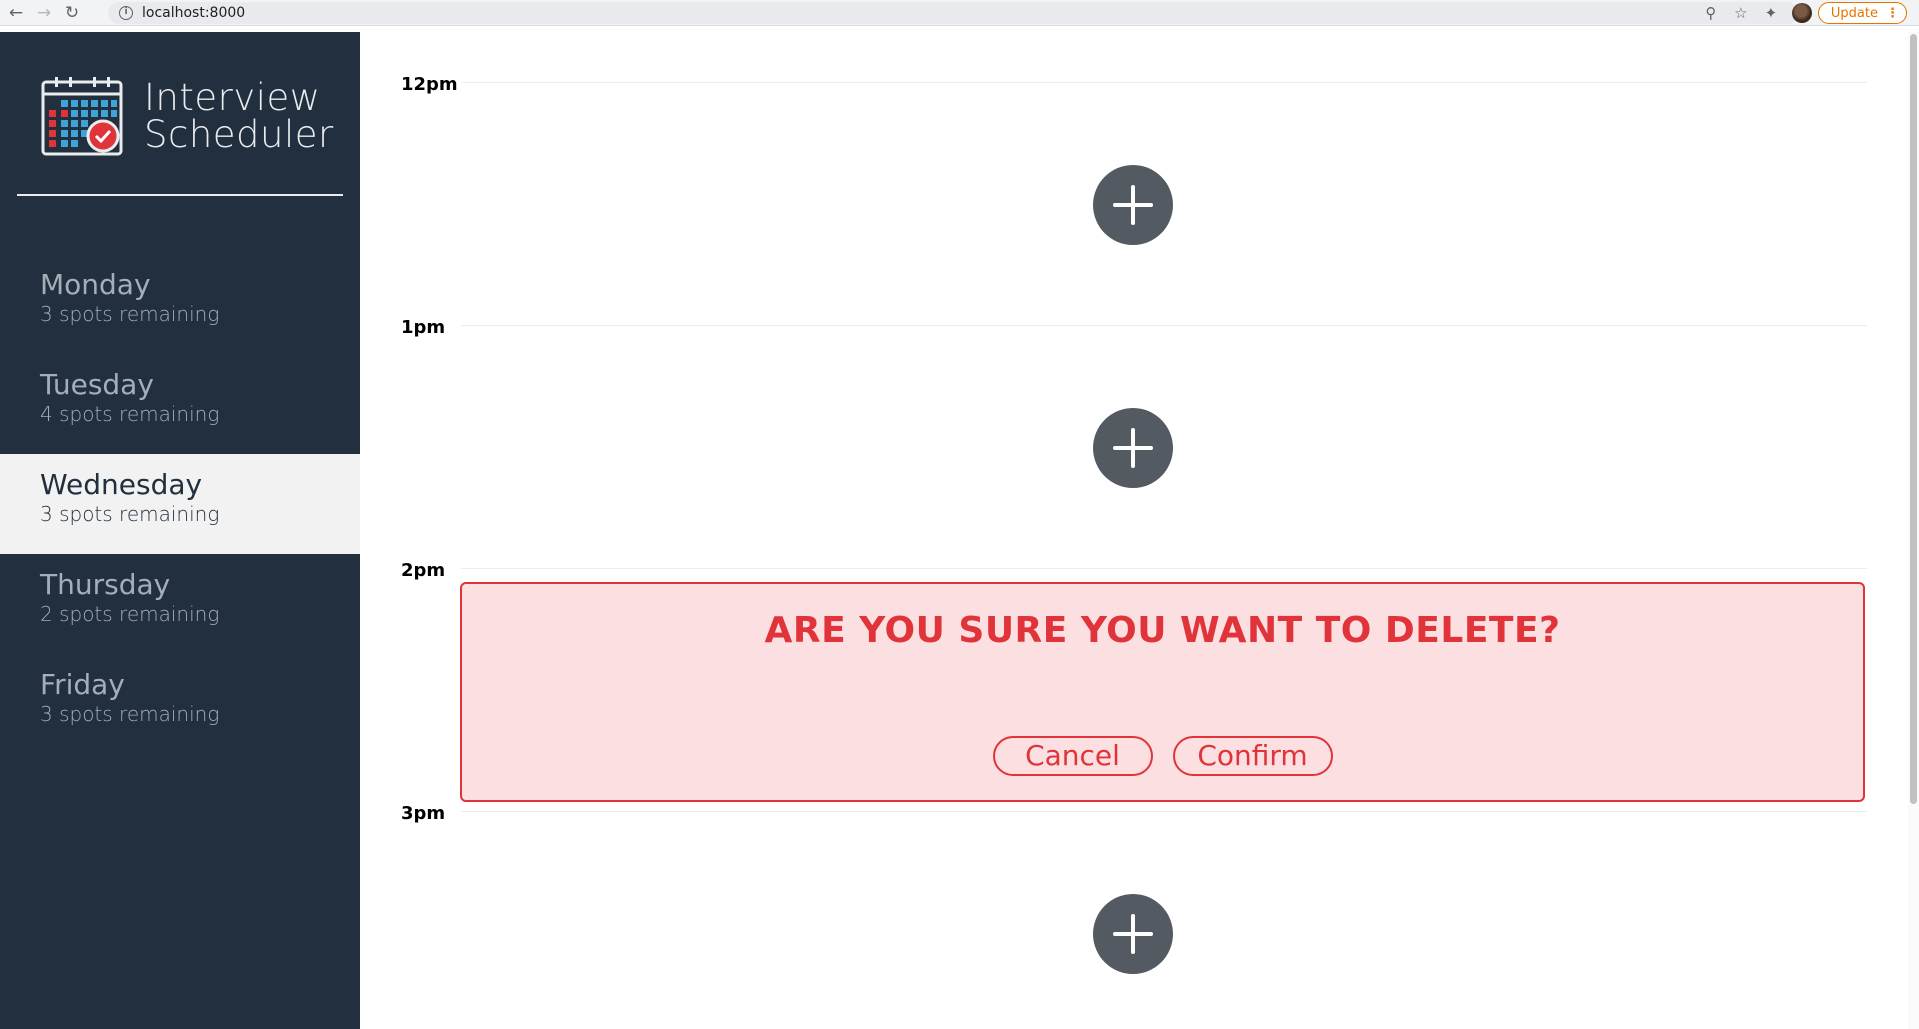 The image size is (1919, 1029). What do you see at coordinates (1892, 13) in the screenshot?
I see `kebab-menu-icon: ⋮` at bounding box center [1892, 13].